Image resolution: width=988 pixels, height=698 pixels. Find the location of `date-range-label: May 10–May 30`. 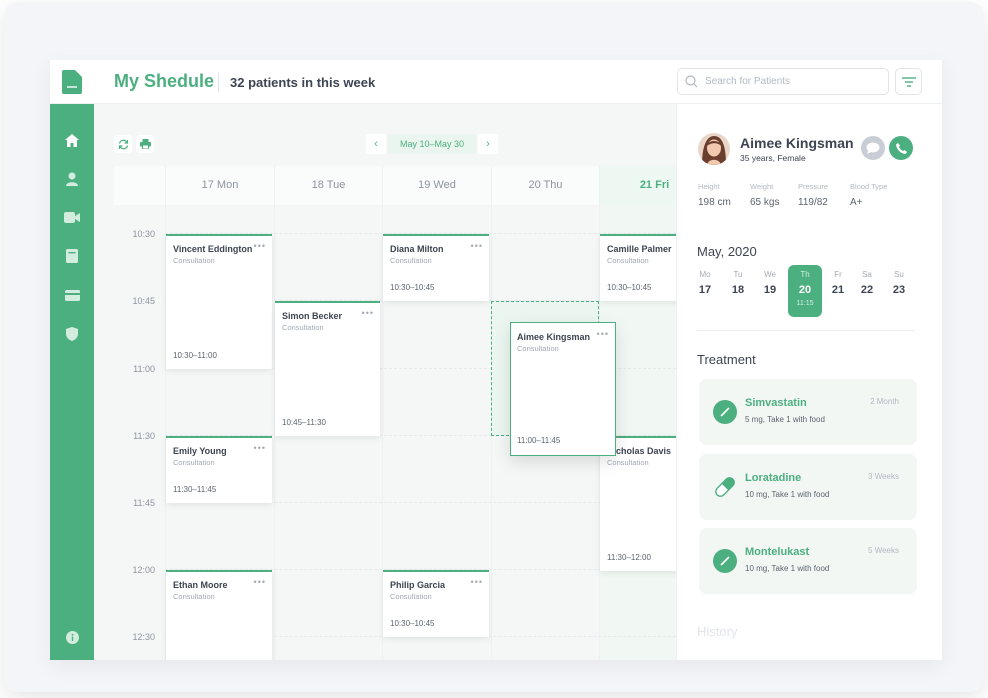

date-range-label: May 10–May 30 is located at coordinates (432, 144).